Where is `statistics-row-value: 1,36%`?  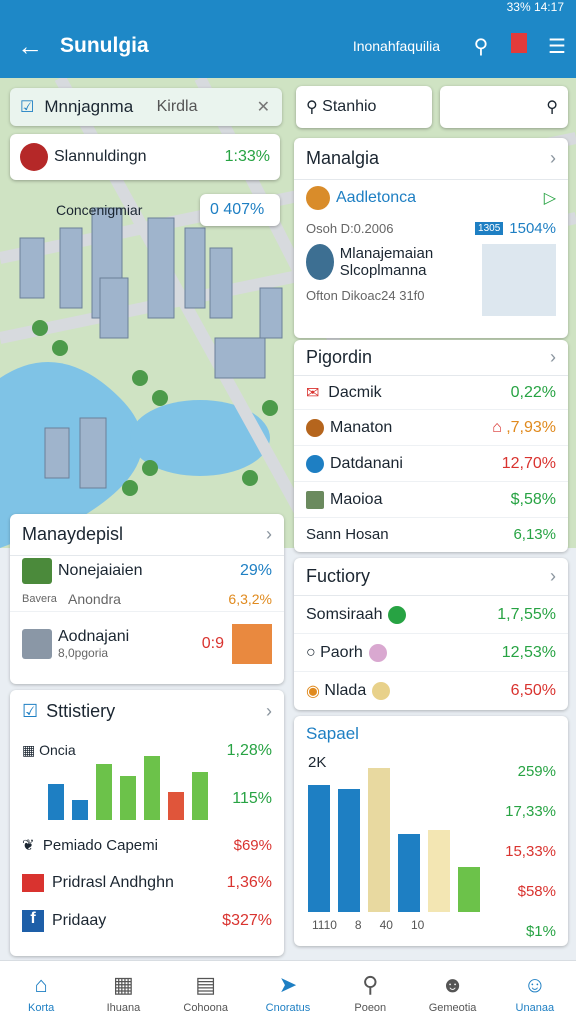 statistics-row-value: 1,36% is located at coordinates (249, 882).